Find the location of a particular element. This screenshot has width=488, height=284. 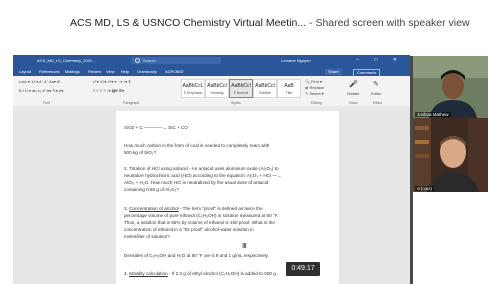

video-panel-empty is located at coordinates (450, 238).